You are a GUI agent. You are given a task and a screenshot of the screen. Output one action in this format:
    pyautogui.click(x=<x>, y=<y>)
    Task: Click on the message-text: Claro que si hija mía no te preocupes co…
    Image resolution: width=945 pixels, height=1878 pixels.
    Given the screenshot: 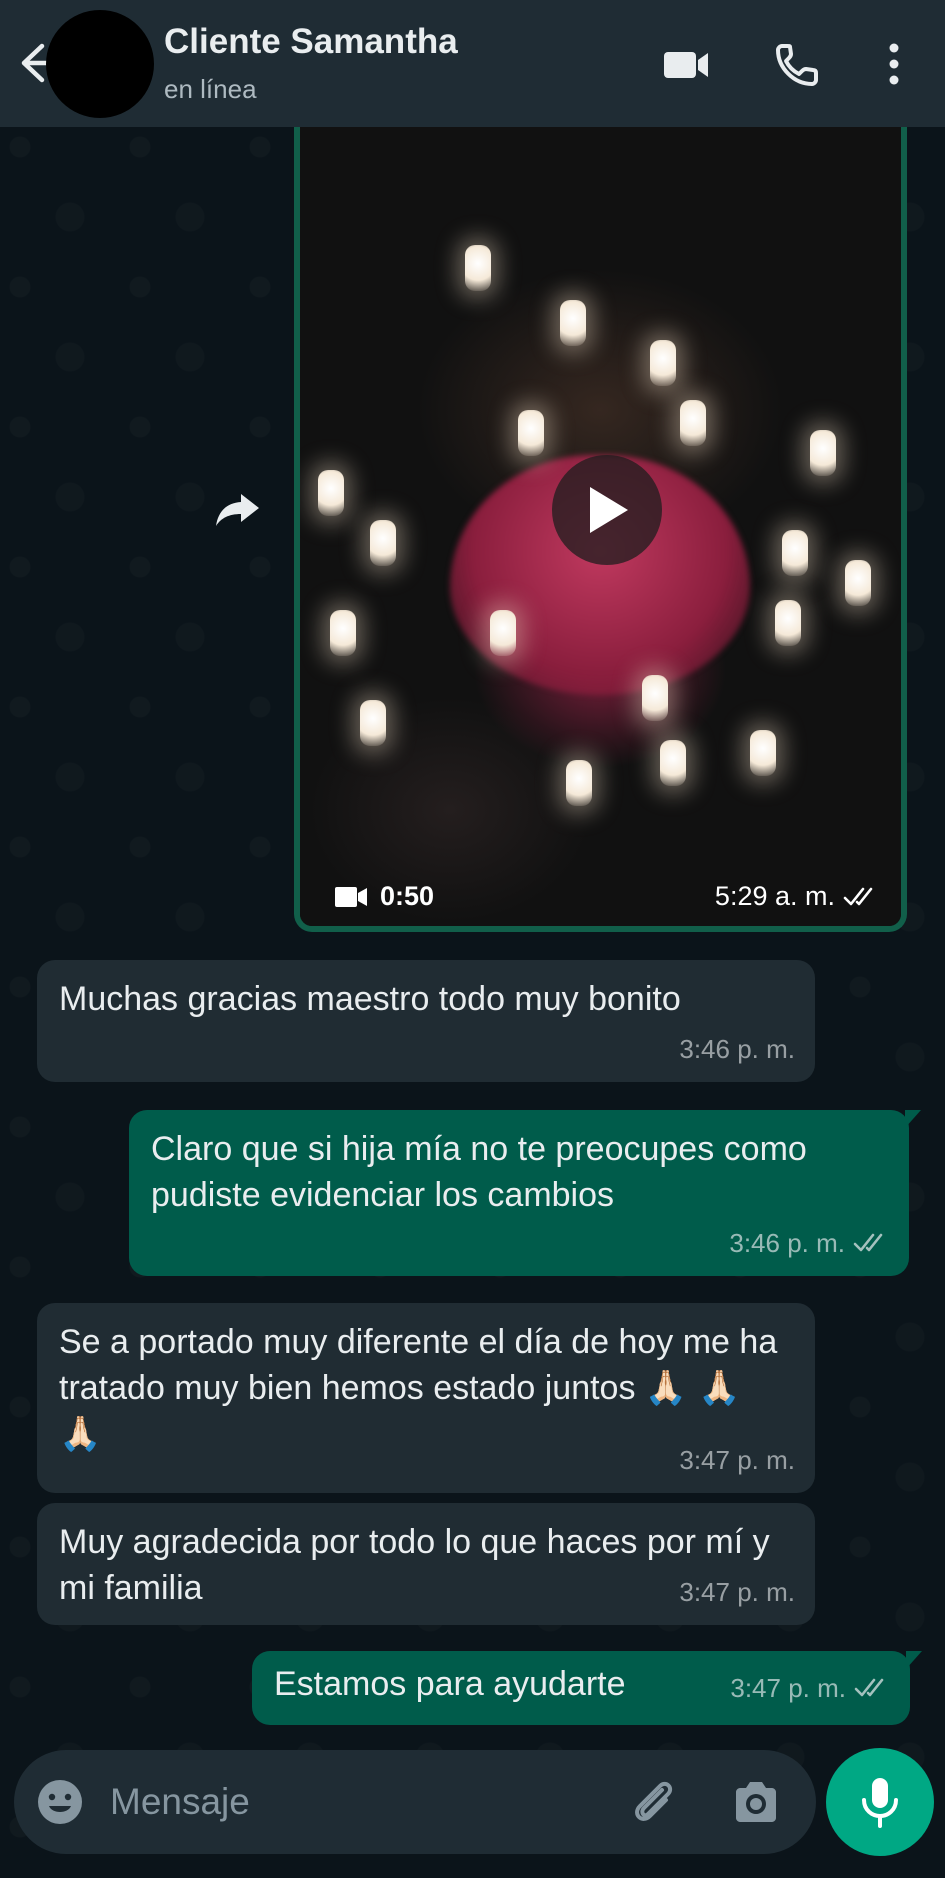 What is the action you would take?
    pyautogui.click(x=479, y=1172)
    